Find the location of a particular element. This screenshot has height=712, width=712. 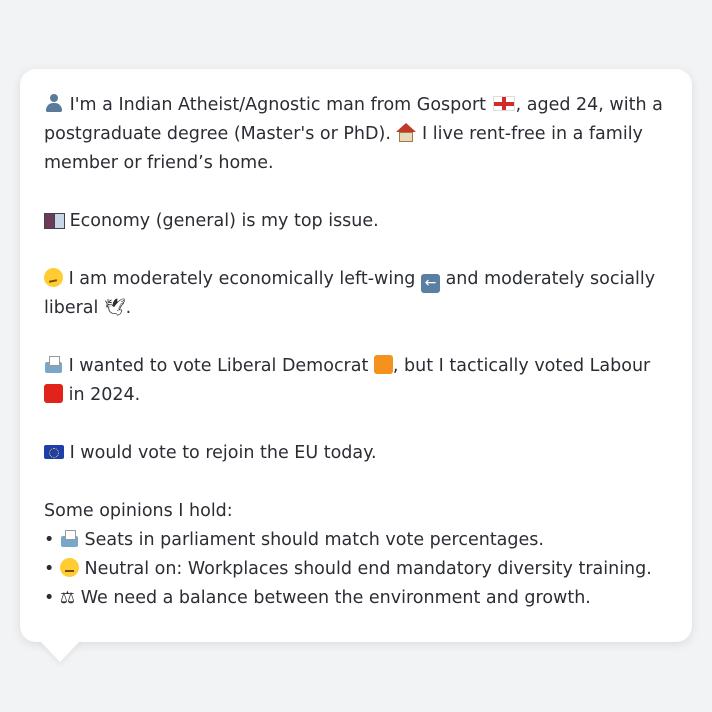

balance-scale-icon: ⚖ is located at coordinates (67, 598).